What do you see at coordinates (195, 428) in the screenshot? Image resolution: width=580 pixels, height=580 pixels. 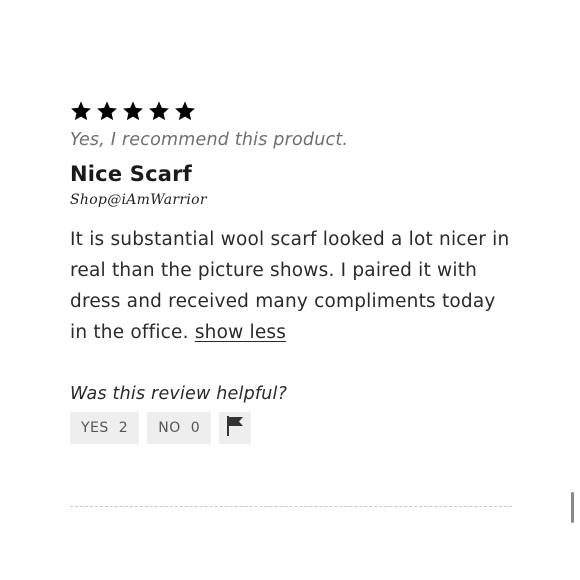 I see `no-count: 0` at bounding box center [195, 428].